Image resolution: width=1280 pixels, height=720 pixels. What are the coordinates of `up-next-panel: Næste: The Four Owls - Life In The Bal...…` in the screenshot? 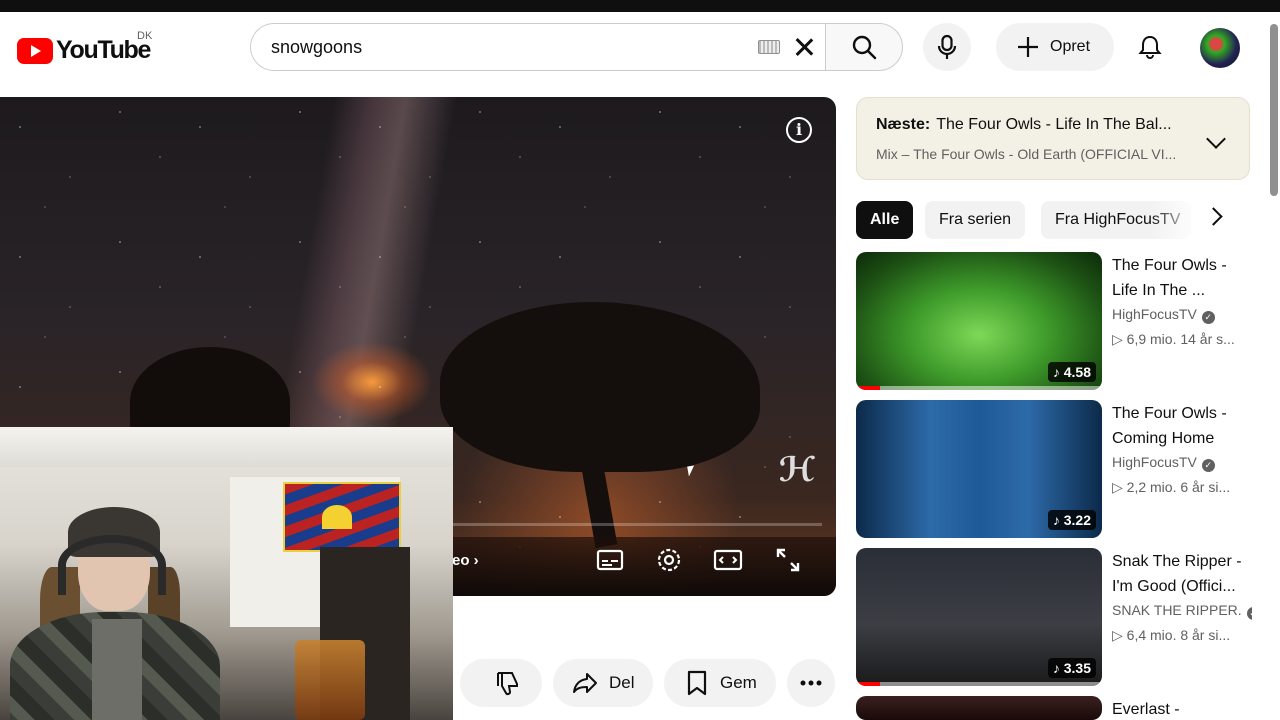 It's located at (1053, 138).